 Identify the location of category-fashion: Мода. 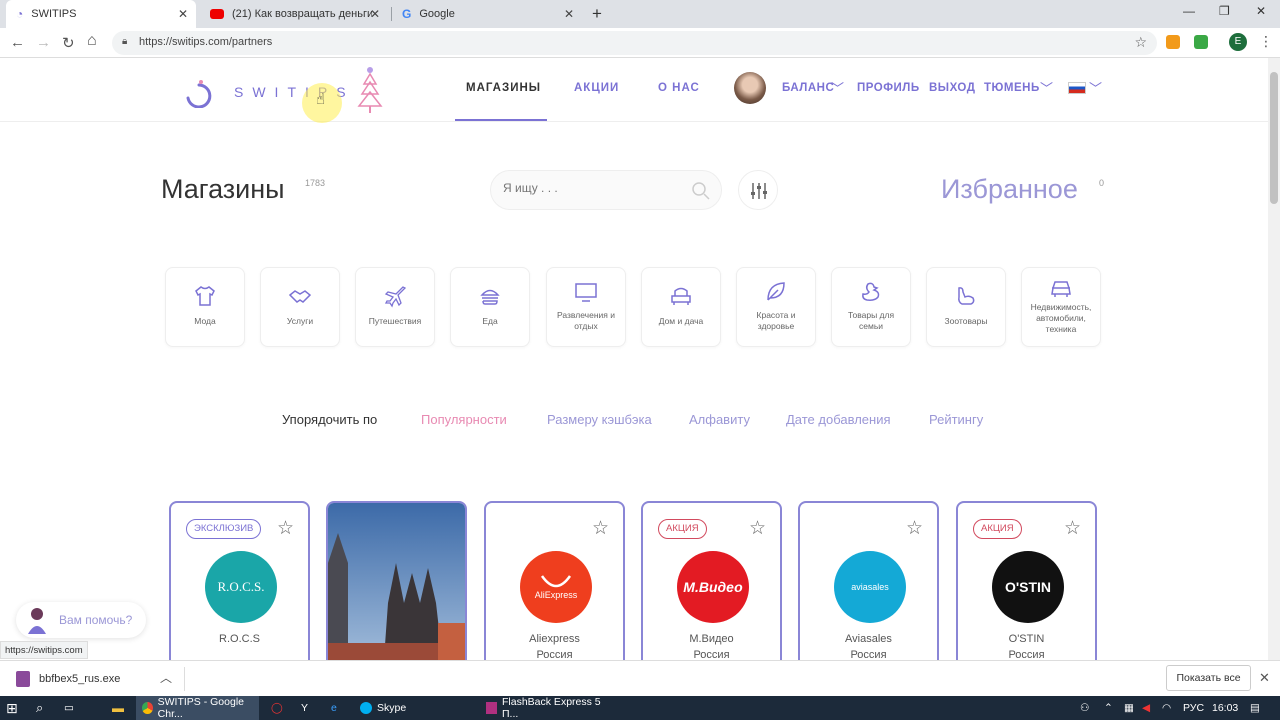
(205, 307).